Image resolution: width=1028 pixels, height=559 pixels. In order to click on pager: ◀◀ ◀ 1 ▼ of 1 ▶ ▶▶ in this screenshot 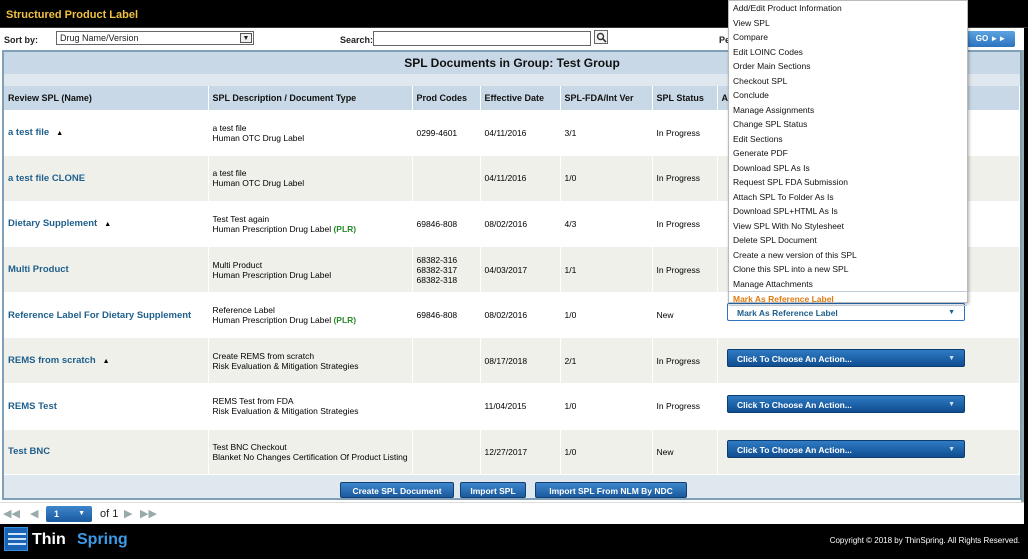, I will do `click(512, 513)`.